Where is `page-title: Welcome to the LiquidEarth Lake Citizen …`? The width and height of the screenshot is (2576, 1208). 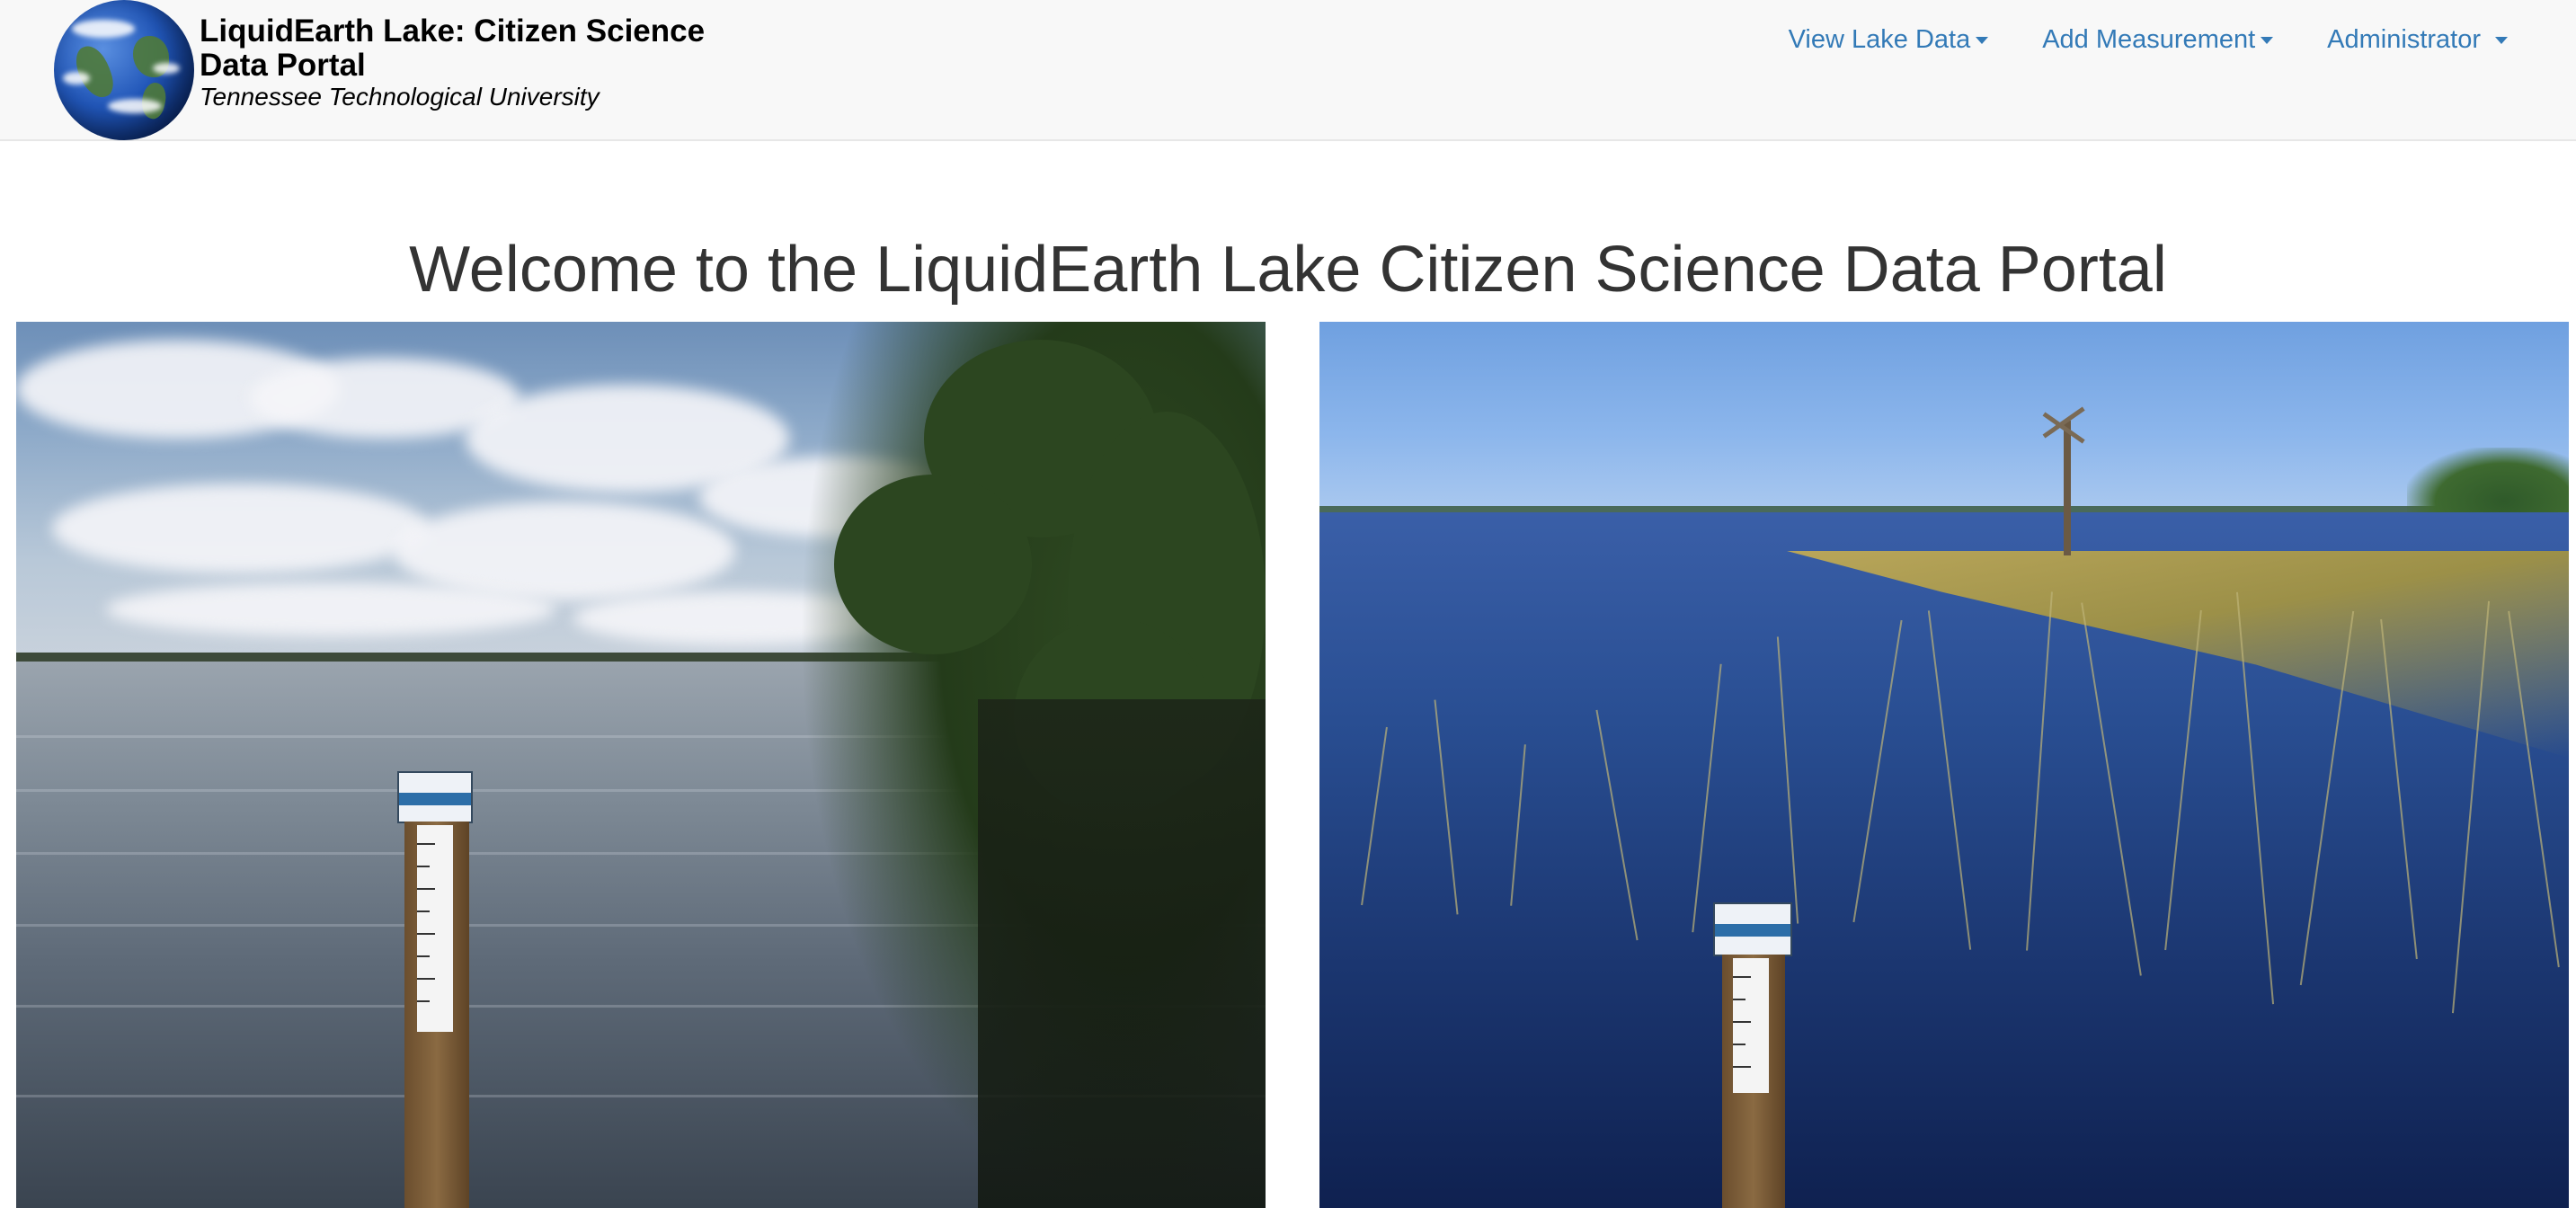
page-title: Welcome to the LiquidEarth Lake Citizen … is located at coordinates (1288, 270).